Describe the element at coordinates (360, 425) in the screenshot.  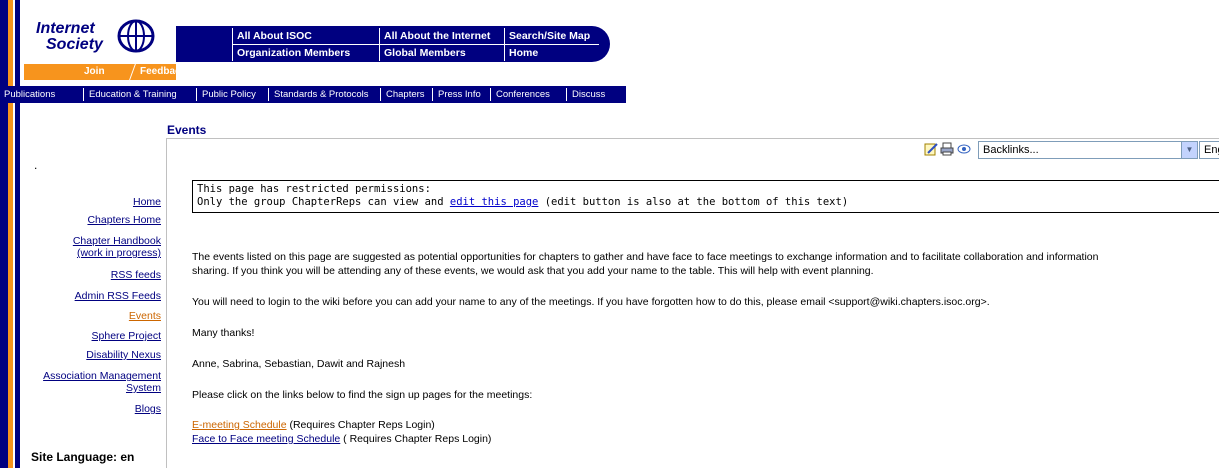
I see `e-meeting-note: (Requires Chapter Reps Login)` at that location.